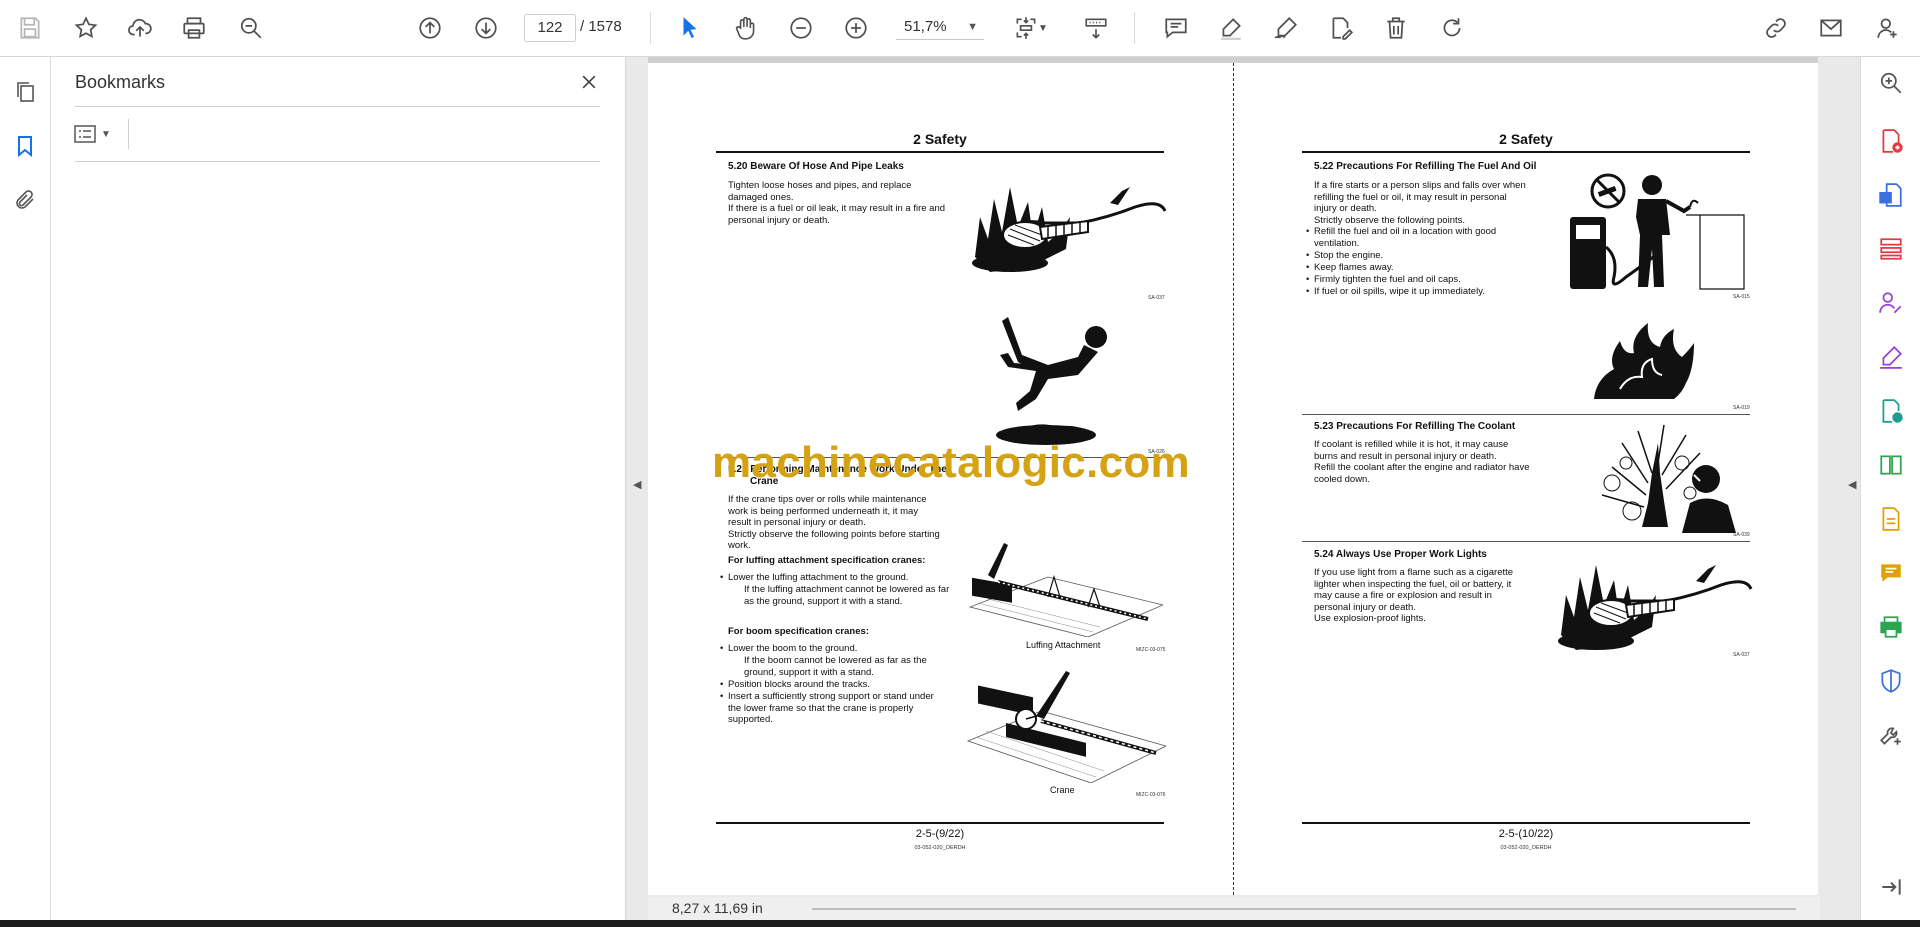 Image resolution: width=1920 pixels, height=927 pixels. What do you see at coordinates (1668, 478) in the screenshot?
I see `hot-coolant-burst-illustration` at bounding box center [1668, 478].